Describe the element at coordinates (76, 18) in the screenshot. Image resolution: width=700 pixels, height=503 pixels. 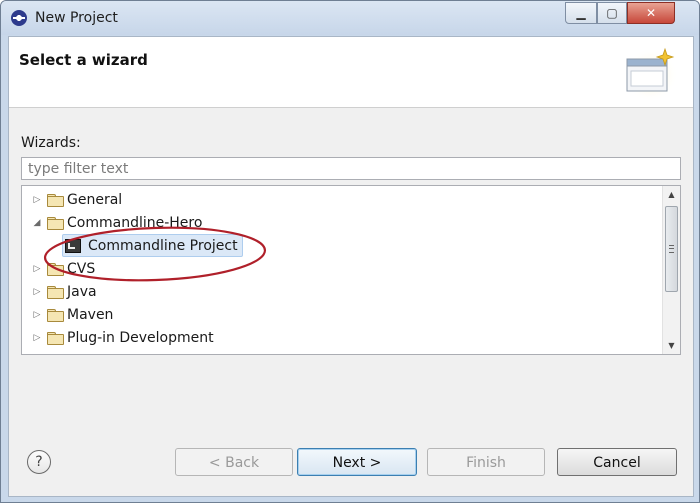
I see `window-title: New Project` at that location.